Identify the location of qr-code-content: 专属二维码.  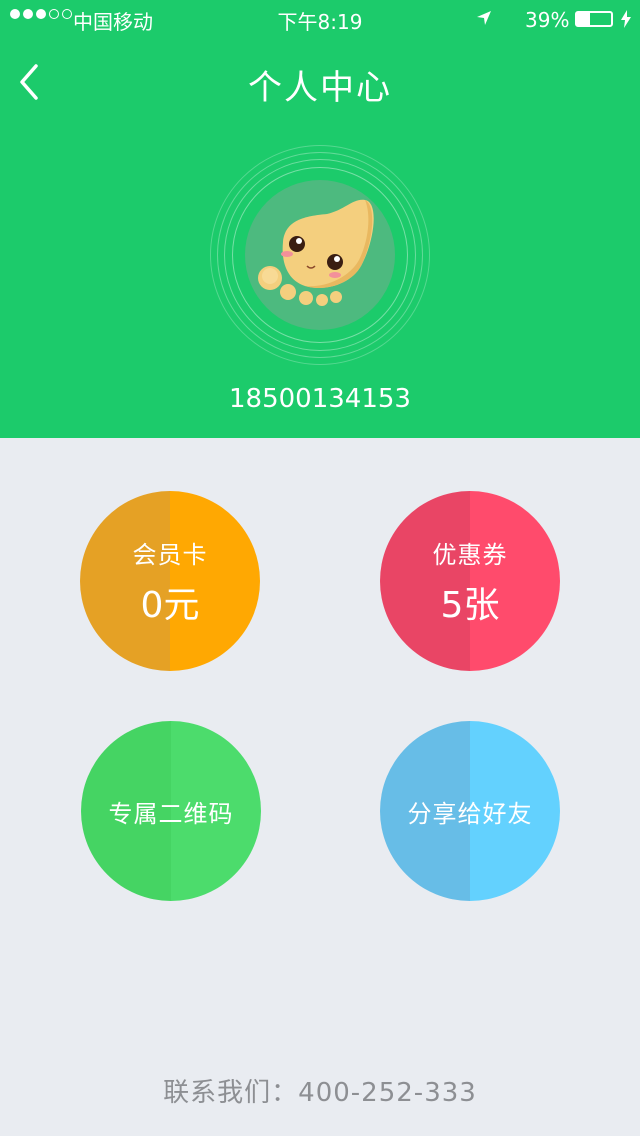
(171, 811).